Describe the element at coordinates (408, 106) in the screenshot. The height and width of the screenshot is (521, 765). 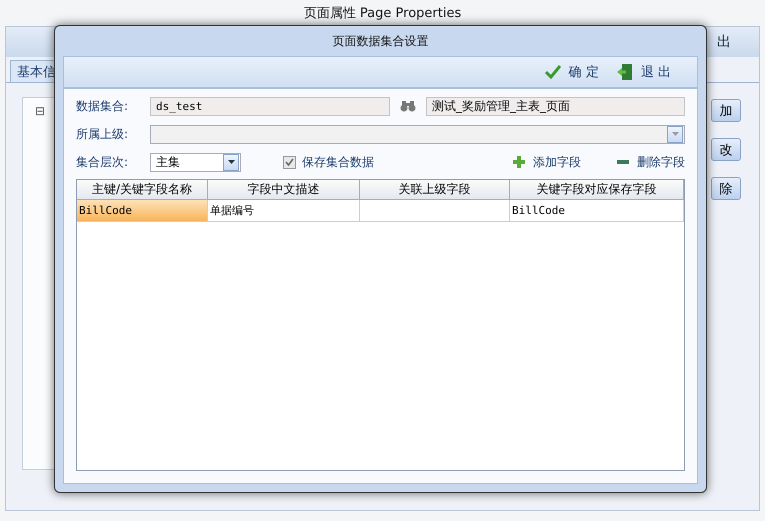
I see `binoculars-icon` at that location.